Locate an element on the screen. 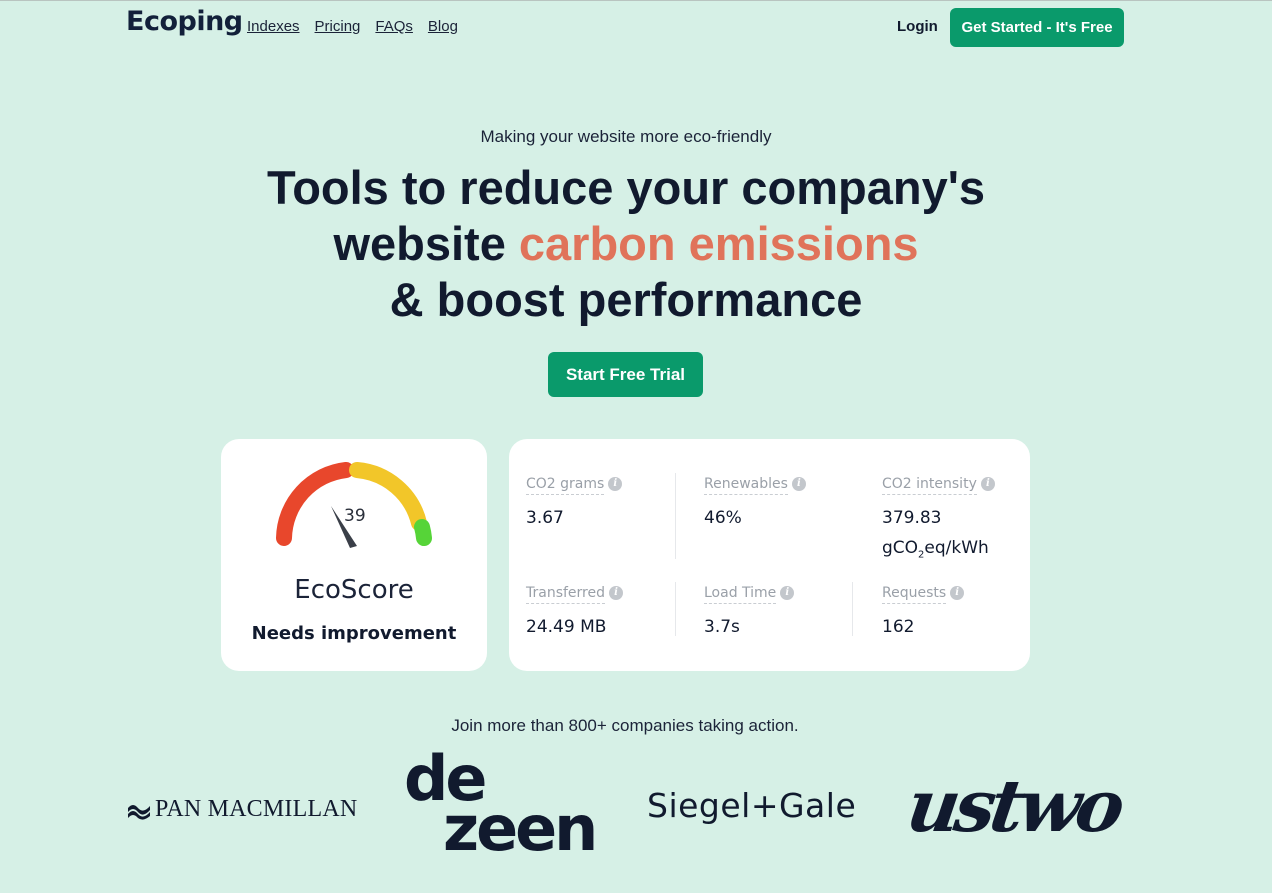  pan-macmillan-text: PAN MACMILLAN is located at coordinates (256, 809).